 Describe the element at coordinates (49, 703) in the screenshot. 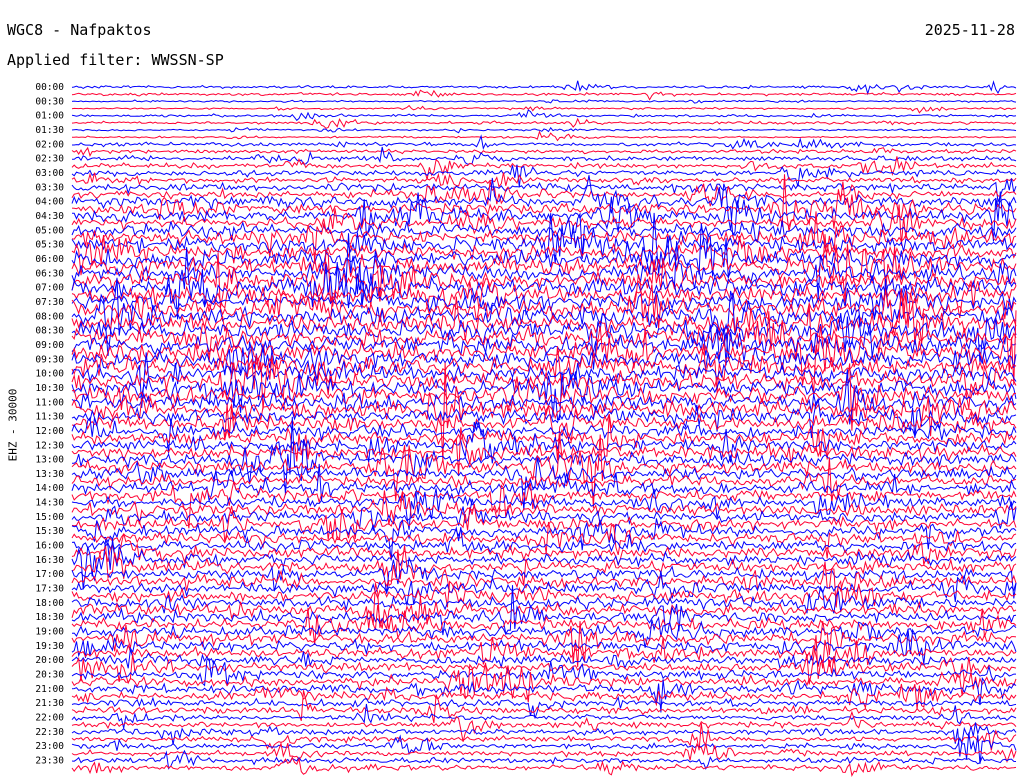

I see `row-label-2130: 21:30` at that location.